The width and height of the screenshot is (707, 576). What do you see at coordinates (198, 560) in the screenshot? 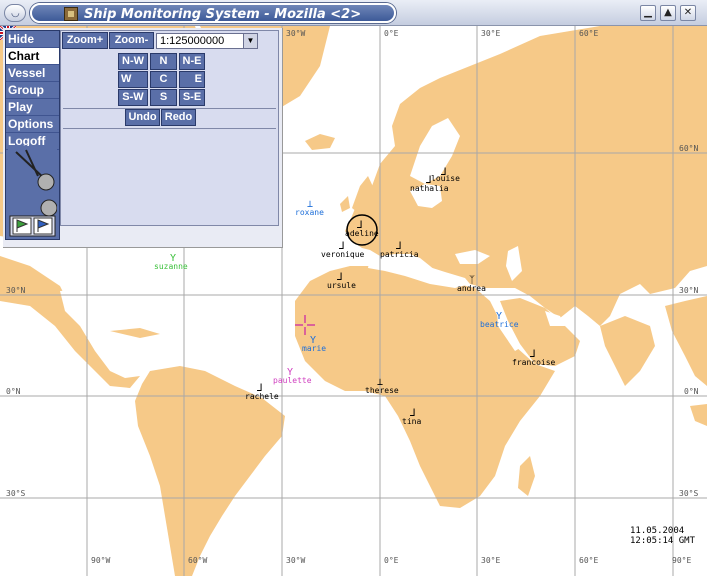
I see `grid-label-bottom-2: 60°W` at bounding box center [198, 560].